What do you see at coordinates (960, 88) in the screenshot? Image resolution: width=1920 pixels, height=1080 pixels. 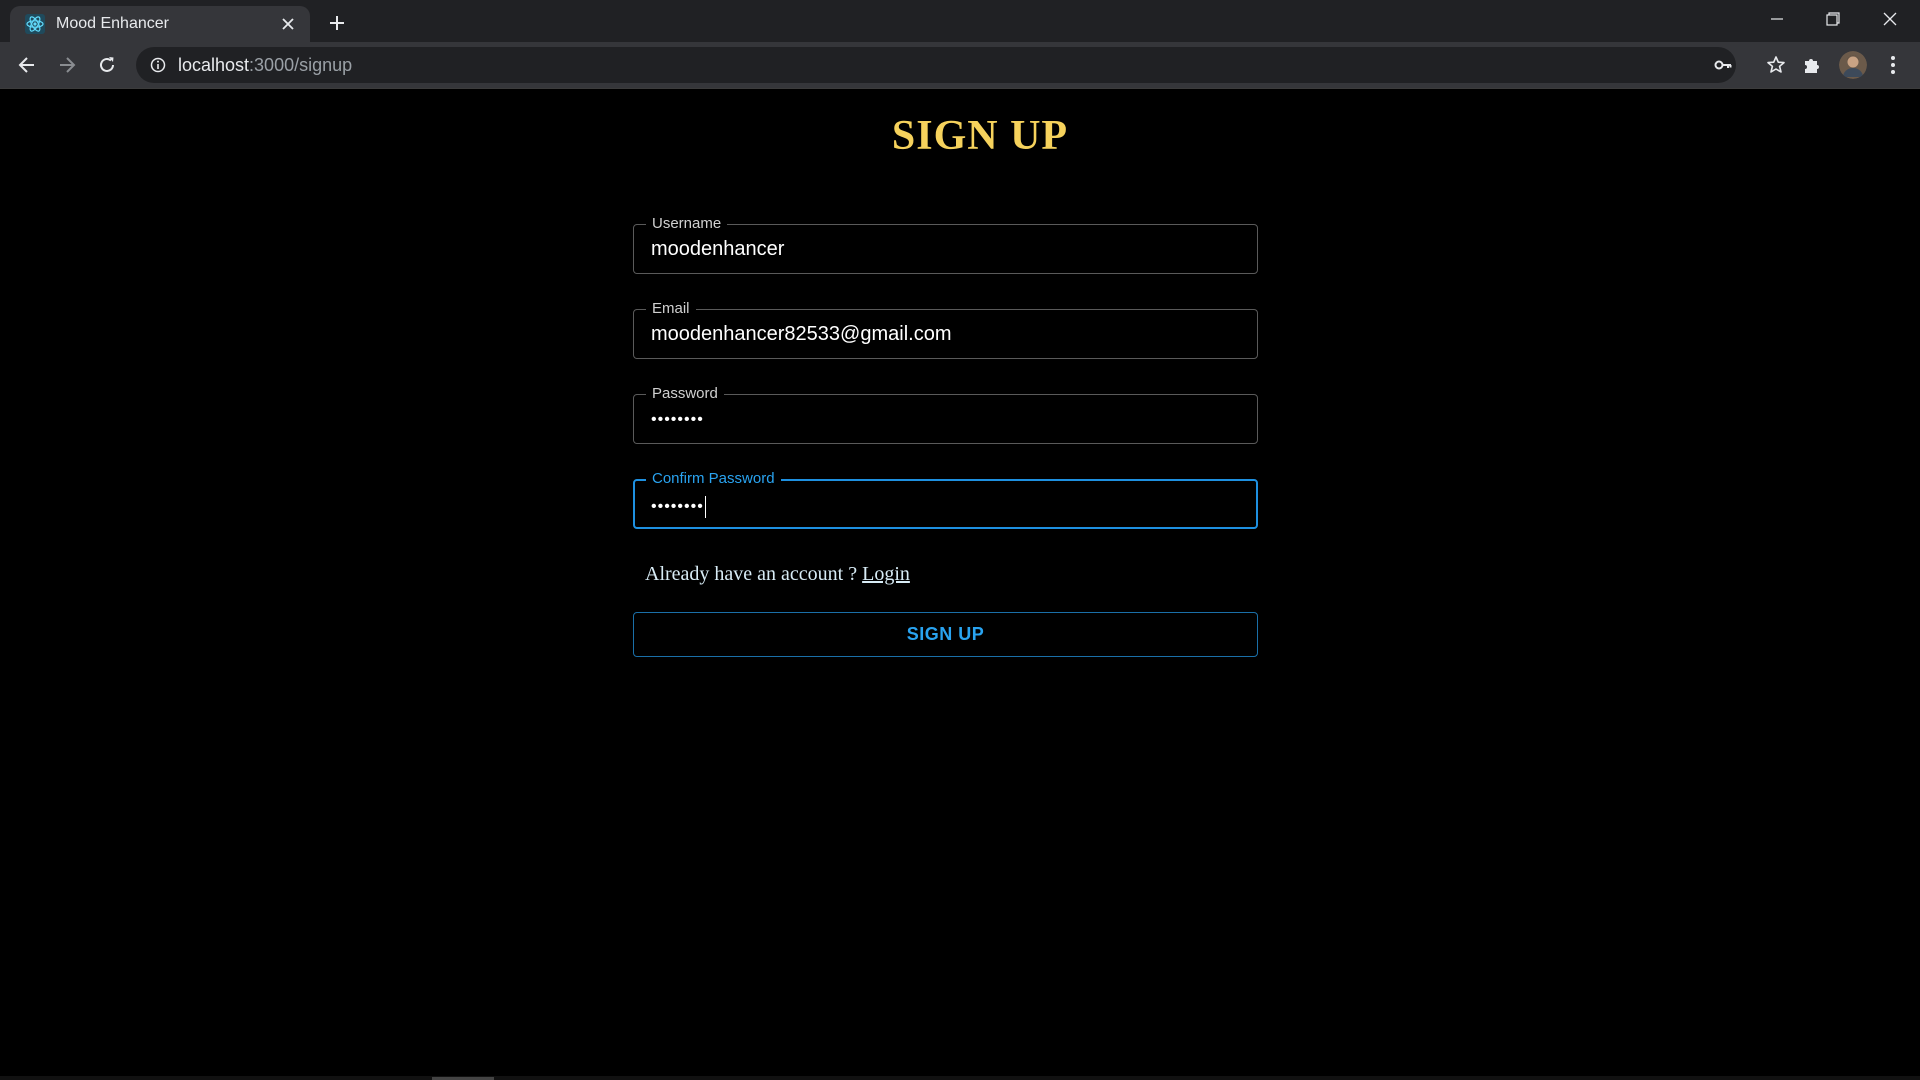 I see `toolbar-divider` at bounding box center [960, 88].